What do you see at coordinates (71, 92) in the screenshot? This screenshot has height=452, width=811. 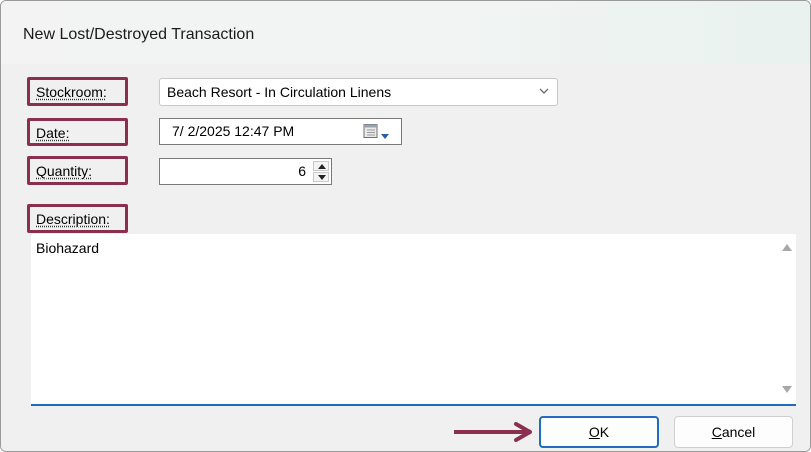 I see `stockroom-label: Stockroom:` at bounding box center [71, 92].